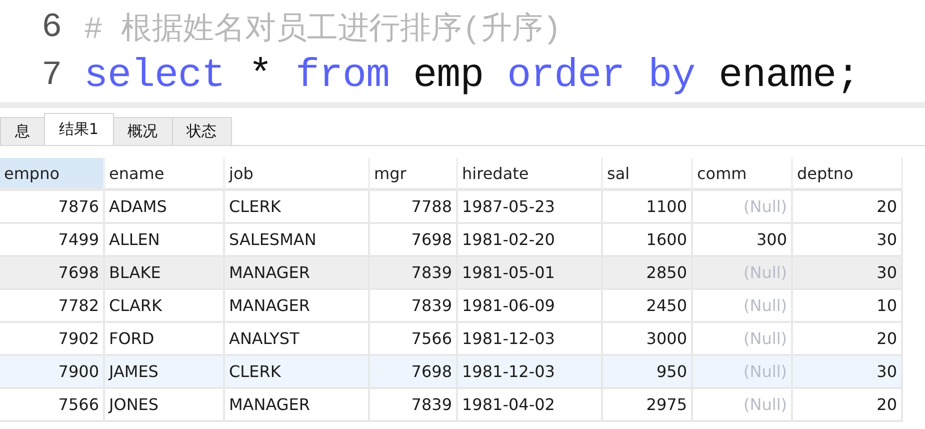 This screenshot has height=429, width=925. What do you see at coordinates (52, 372) in the screenshot?
I see `table-cell: 7900` at bounding box center [52, 372].